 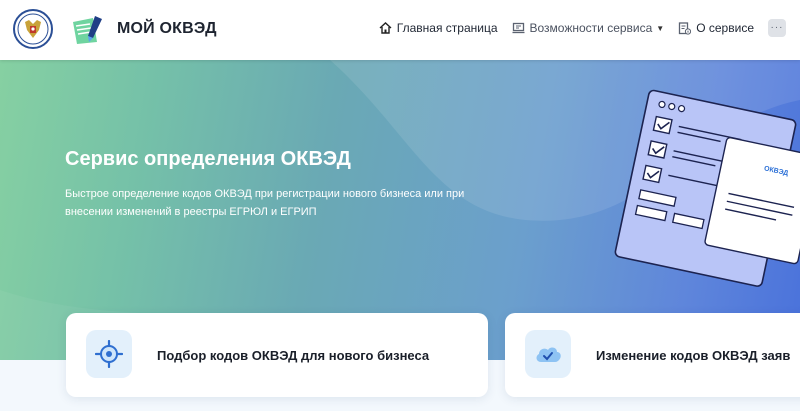 I want to click on forms-illustration: ОКВЭД, so click(x=707, y=188).